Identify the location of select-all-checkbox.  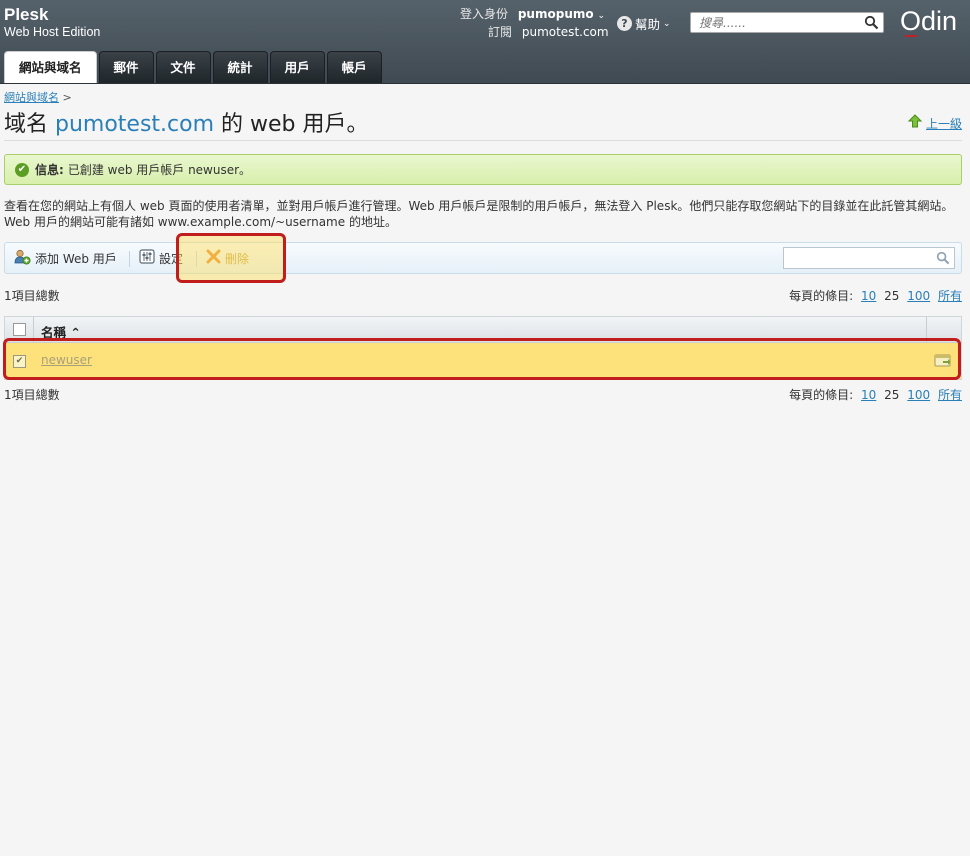
(19, 329).